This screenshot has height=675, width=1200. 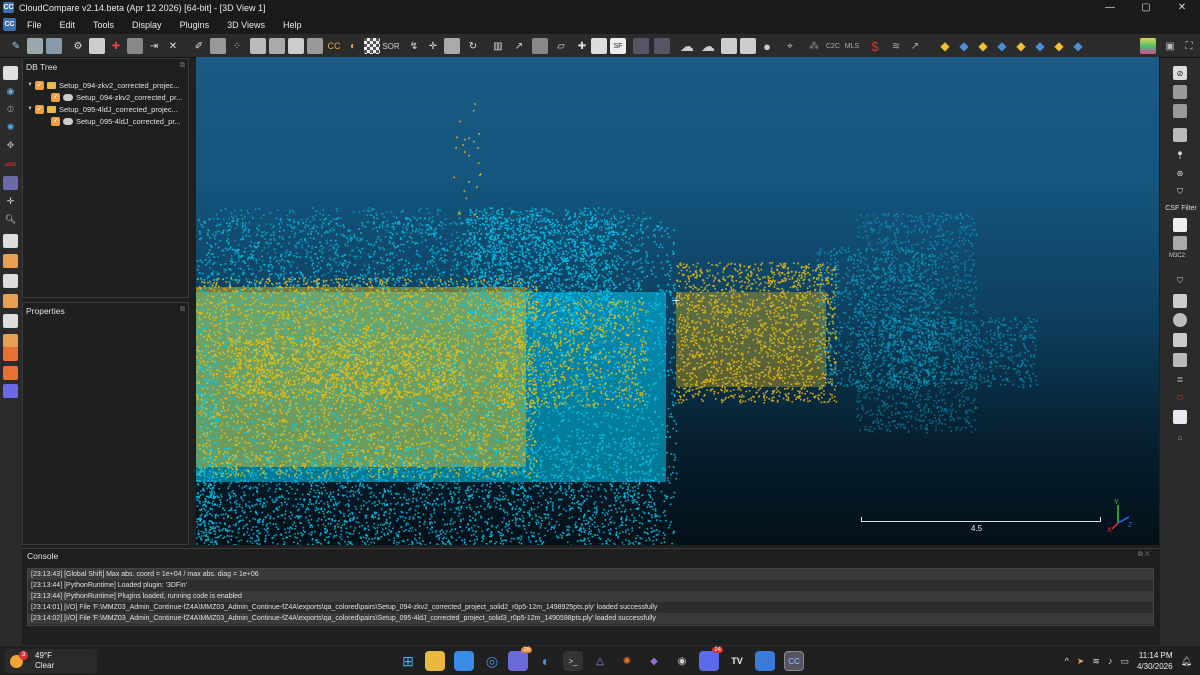 I want to click on mls-icon: MLS, so click(x=852, y=46).